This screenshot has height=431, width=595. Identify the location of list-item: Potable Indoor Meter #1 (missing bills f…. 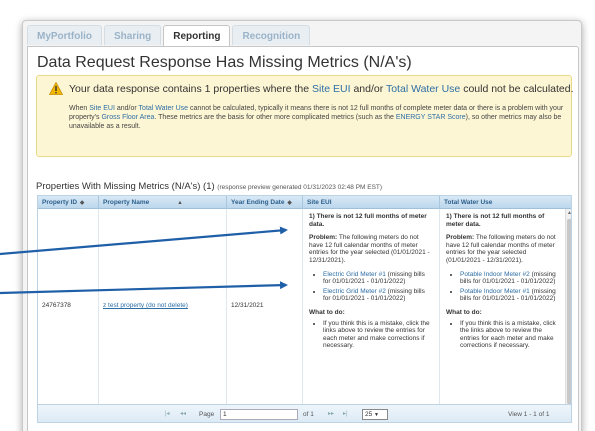
(509, 295).